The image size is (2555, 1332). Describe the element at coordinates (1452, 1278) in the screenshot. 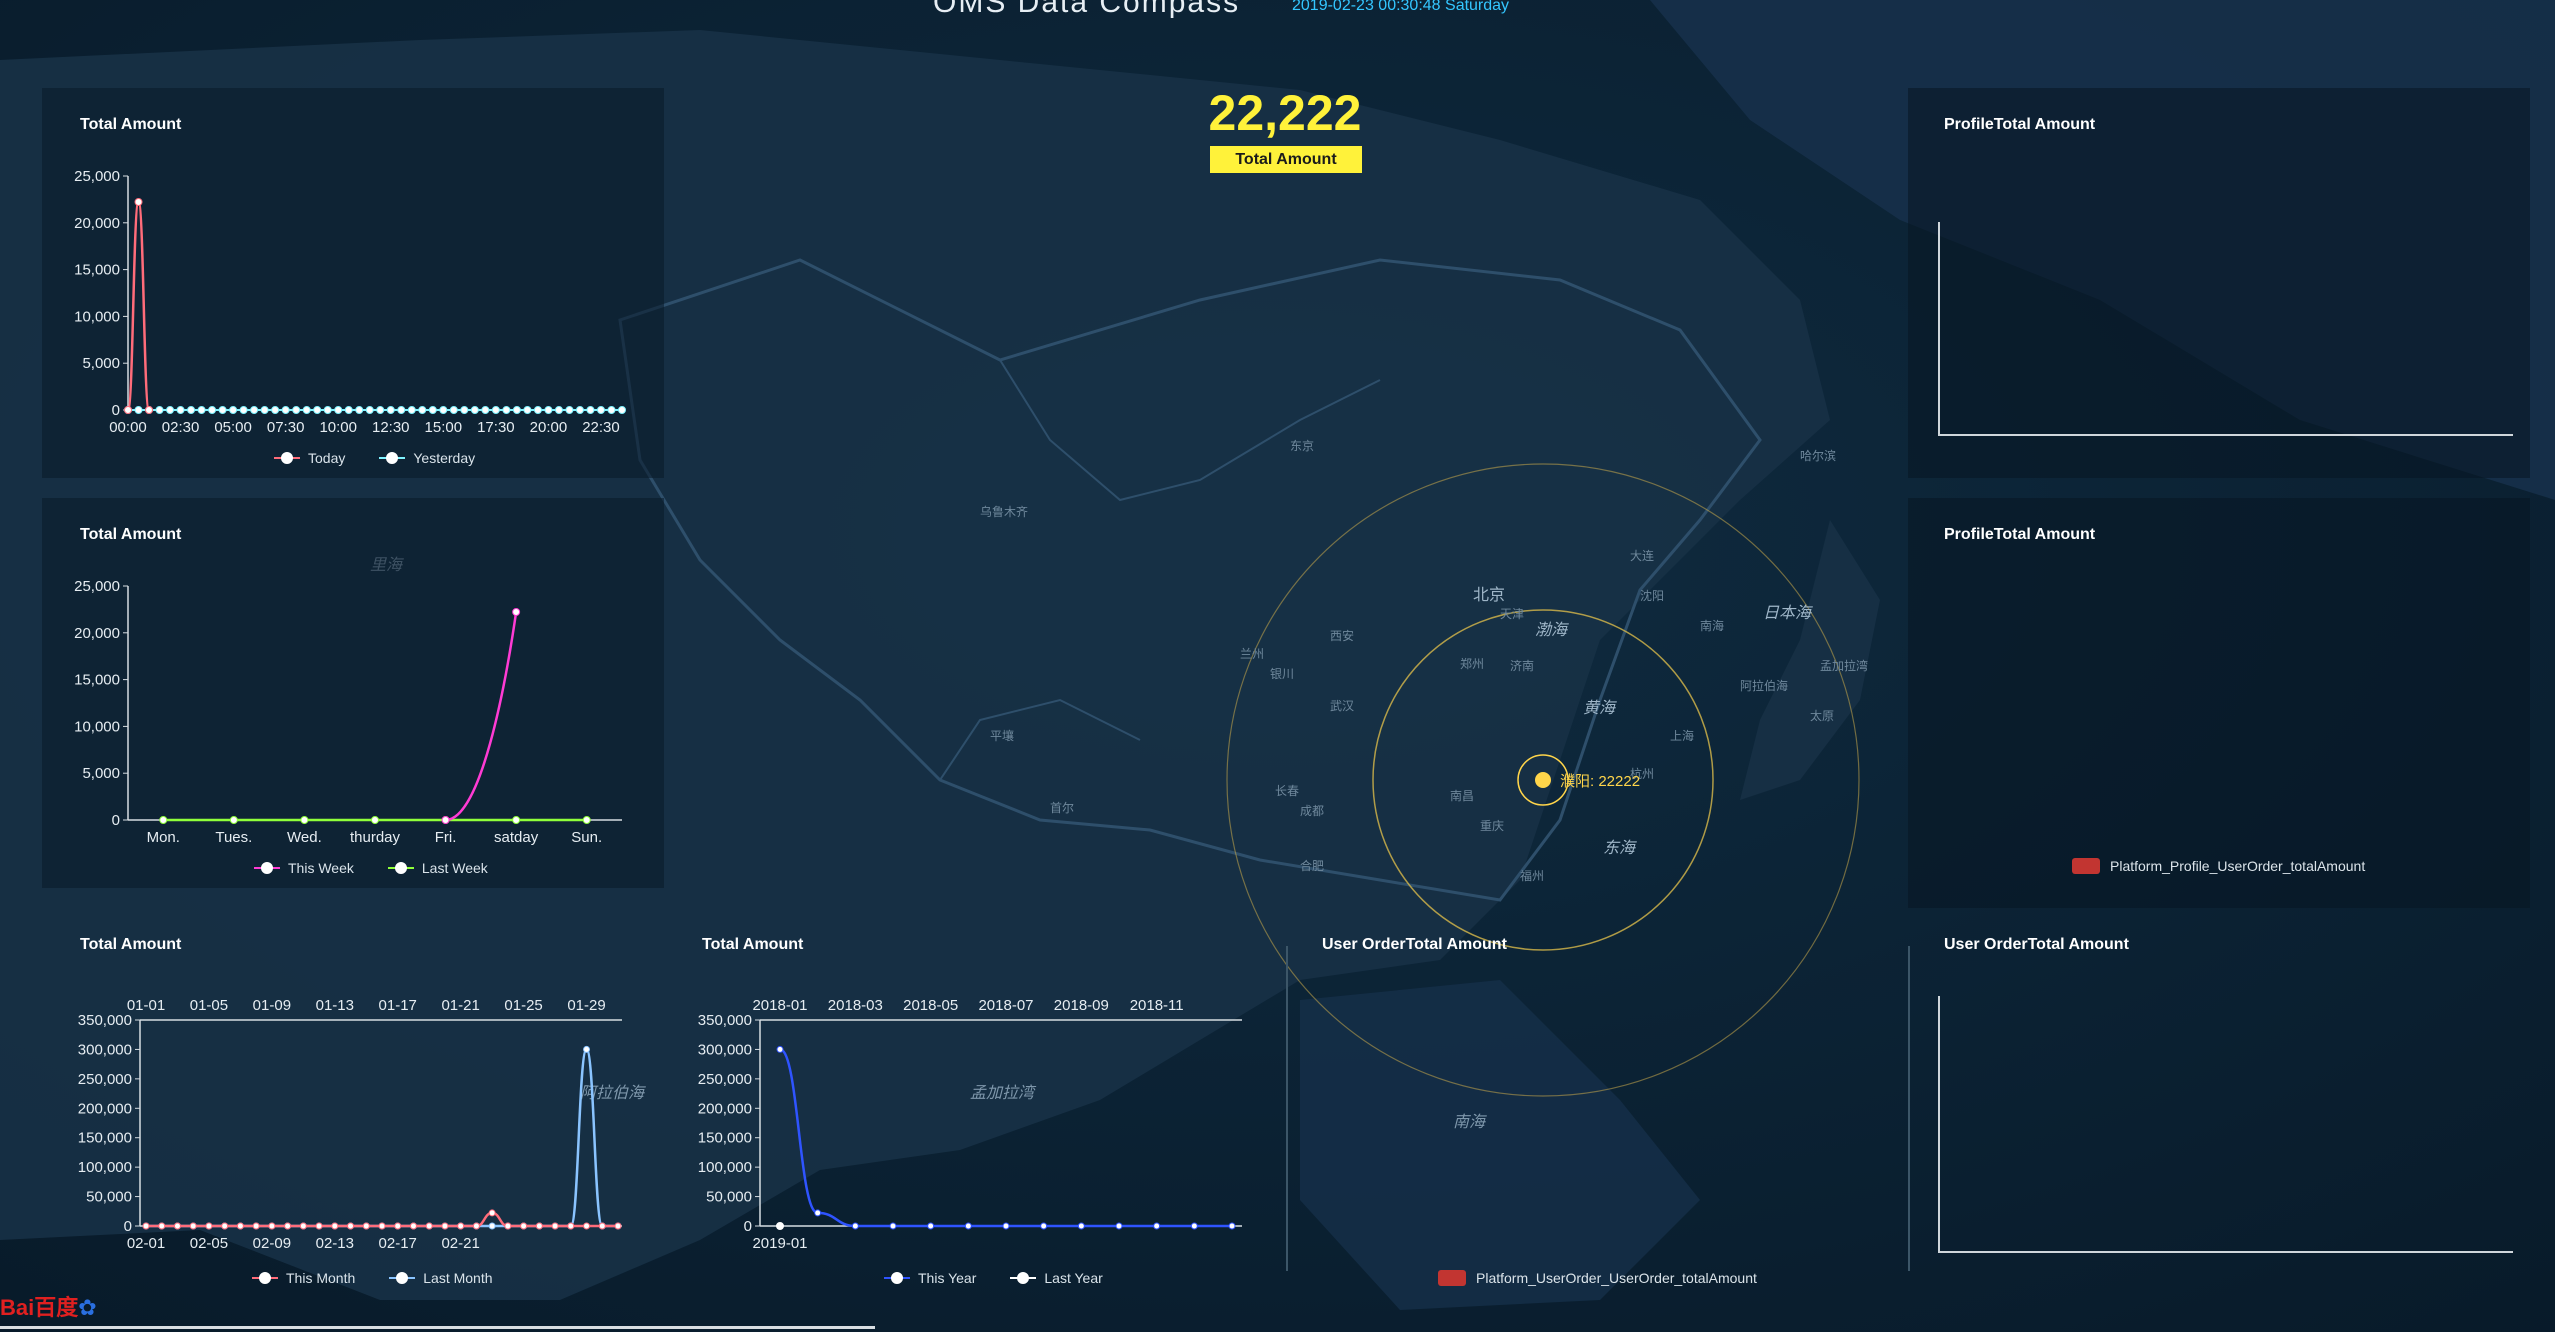

I see `legend-swatch` at that location.